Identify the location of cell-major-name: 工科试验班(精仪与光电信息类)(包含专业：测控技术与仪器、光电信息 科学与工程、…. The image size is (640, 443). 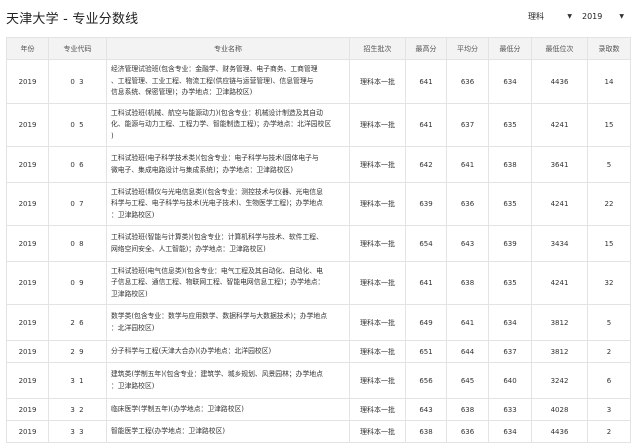
(228, 204).